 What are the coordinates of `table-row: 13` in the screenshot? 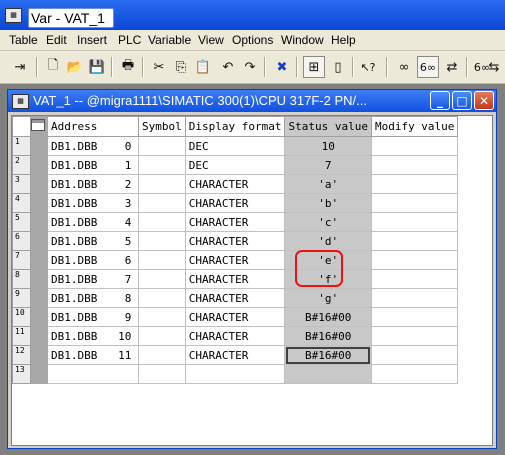 It's located at (235, 374).